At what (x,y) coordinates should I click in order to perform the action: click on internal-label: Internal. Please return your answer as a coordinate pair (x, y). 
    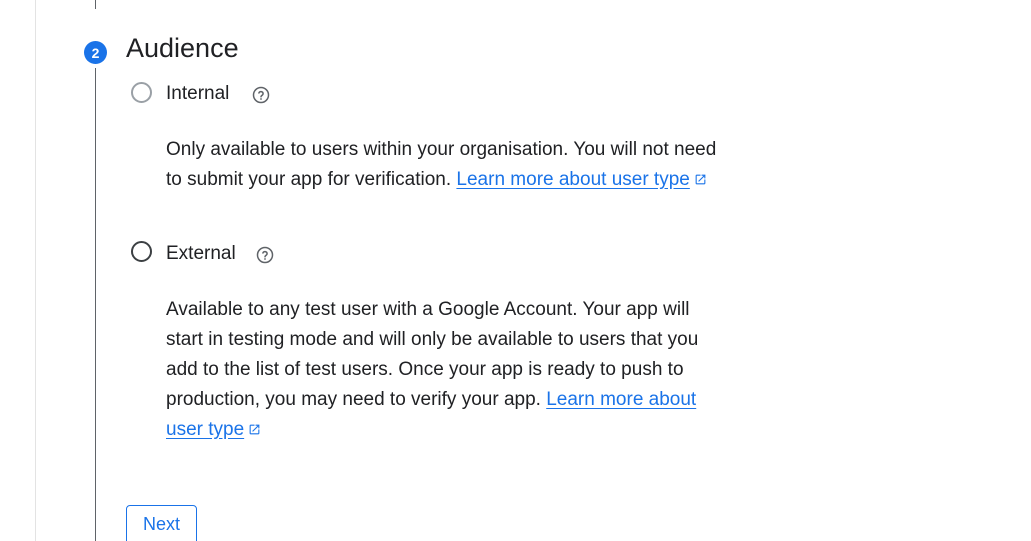
    Looking at the image, I should click on (197, 94).